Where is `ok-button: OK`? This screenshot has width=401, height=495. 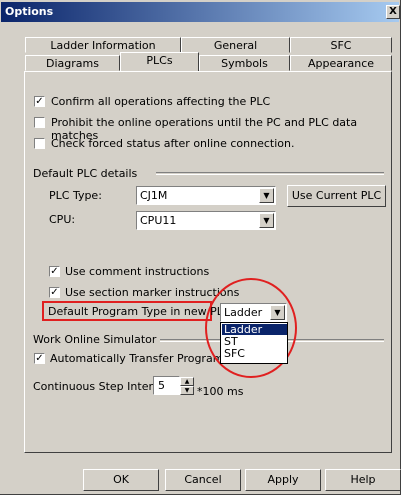 ok-button: OK is located at coordinates (121, 480).